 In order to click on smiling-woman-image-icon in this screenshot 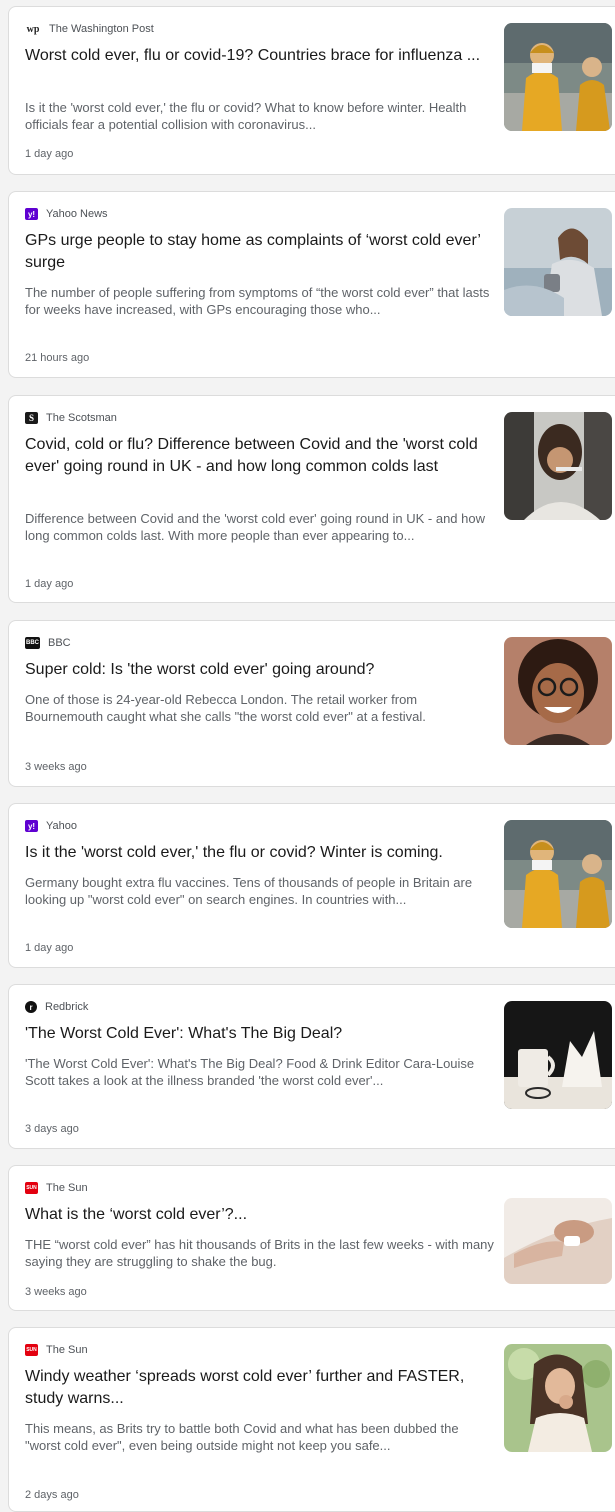, I will do `click(558, 691)`.